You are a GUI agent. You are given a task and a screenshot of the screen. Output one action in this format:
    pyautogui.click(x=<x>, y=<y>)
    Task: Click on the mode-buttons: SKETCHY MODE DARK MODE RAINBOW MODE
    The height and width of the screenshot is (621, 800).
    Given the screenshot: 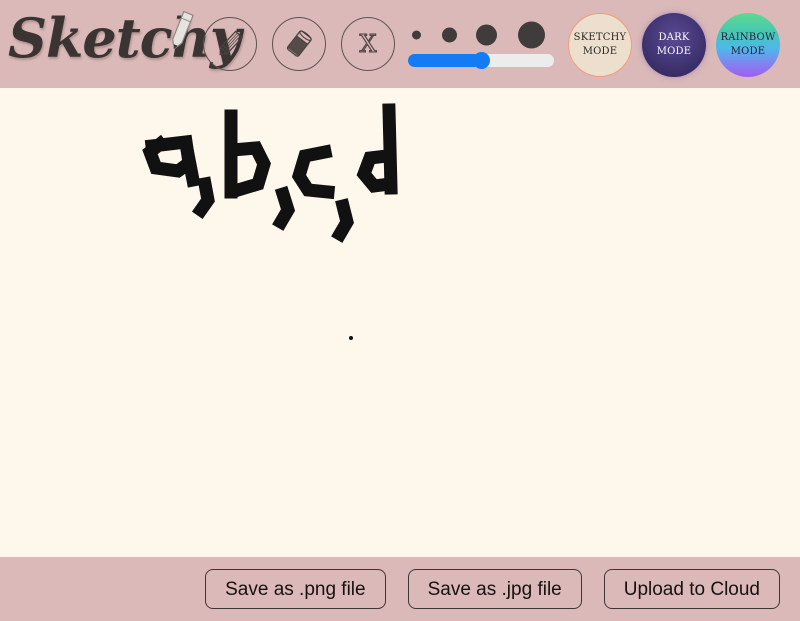 What is the action you would take?
    pyautogui.click(x=674, y=45)
    